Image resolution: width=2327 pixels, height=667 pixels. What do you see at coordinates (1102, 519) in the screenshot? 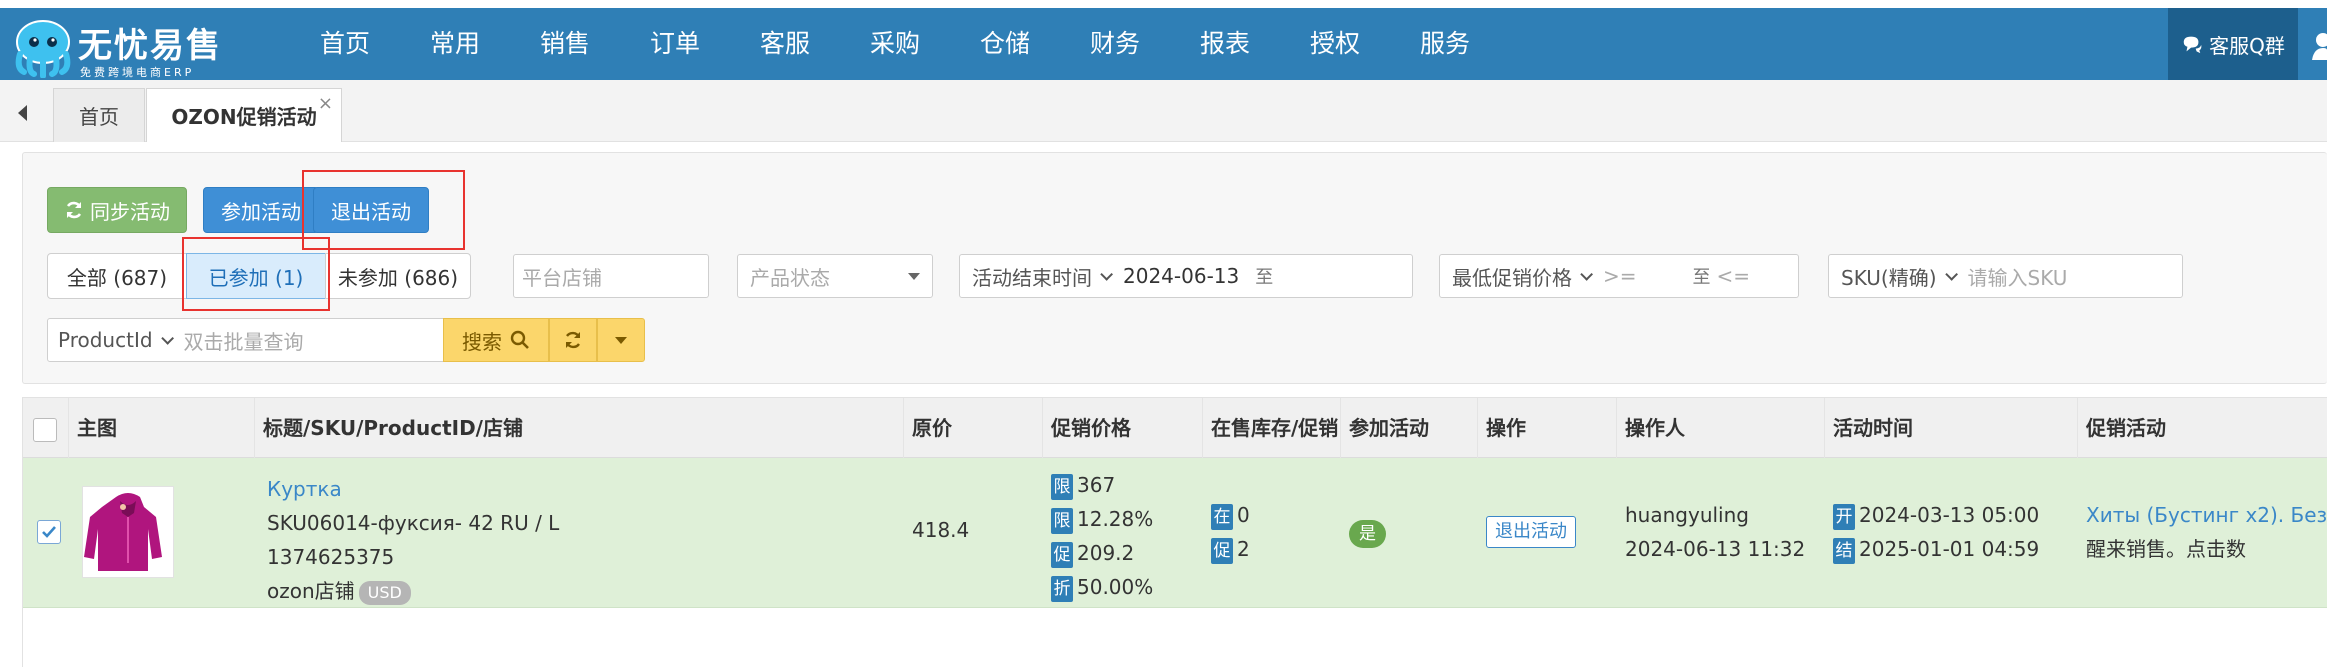
I see `promo-limit-percent: 限 12.28%` at bounding box center [1102, 519].